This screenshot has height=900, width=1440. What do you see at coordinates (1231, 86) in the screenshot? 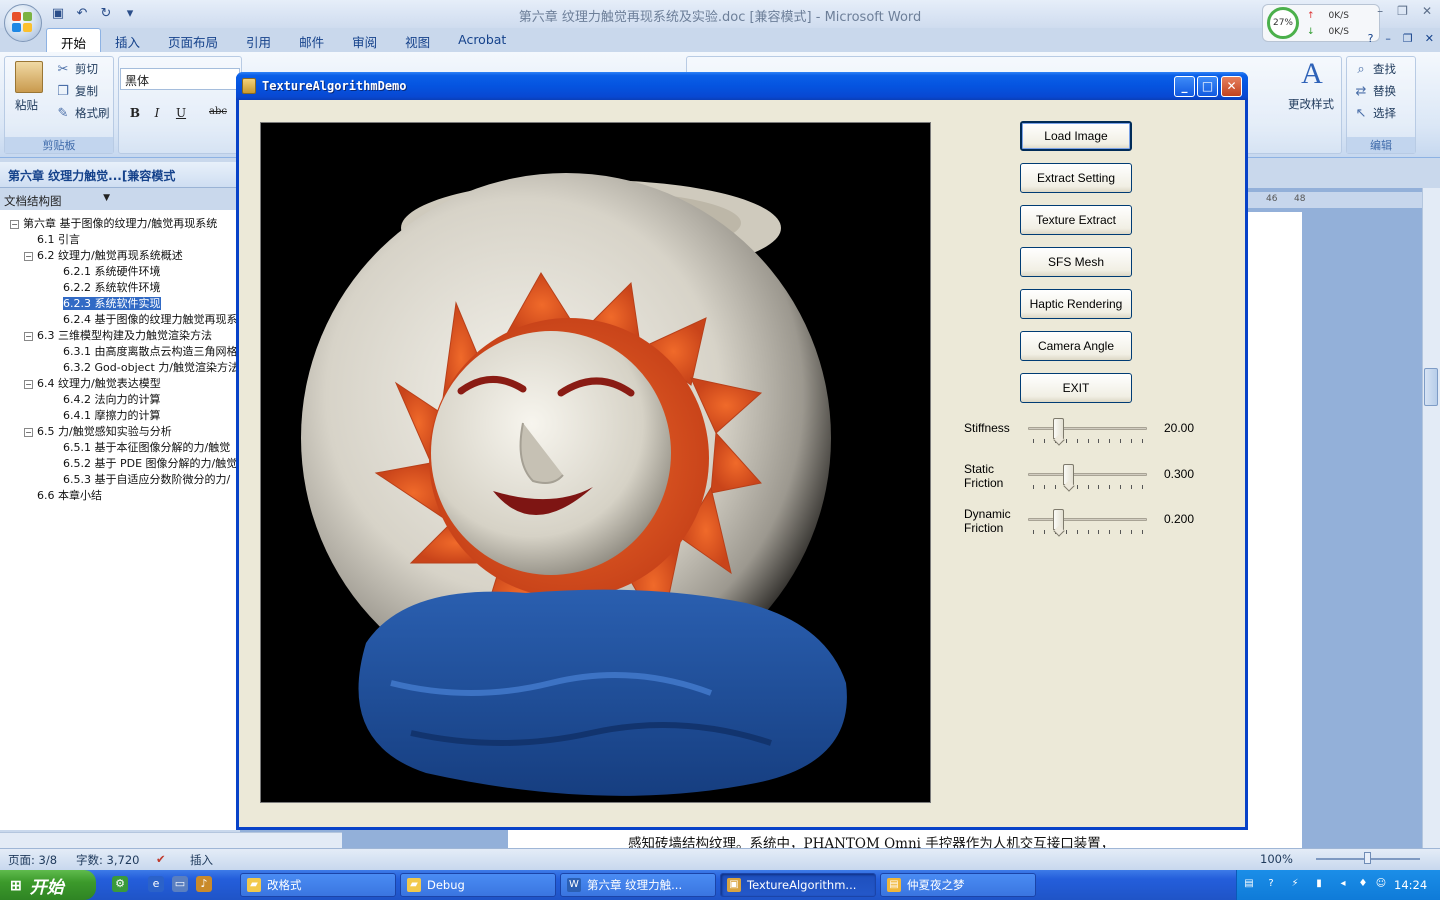
I see `close-button: ✕` at bounding box center [1231, 86].